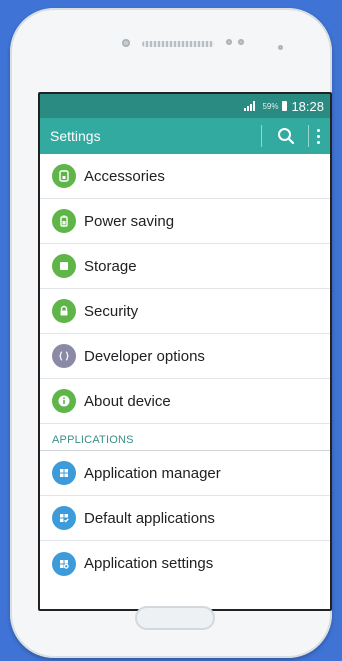 The height and width of the screenshot is (661, 342). I want to click on home-button, so click(175, 618).